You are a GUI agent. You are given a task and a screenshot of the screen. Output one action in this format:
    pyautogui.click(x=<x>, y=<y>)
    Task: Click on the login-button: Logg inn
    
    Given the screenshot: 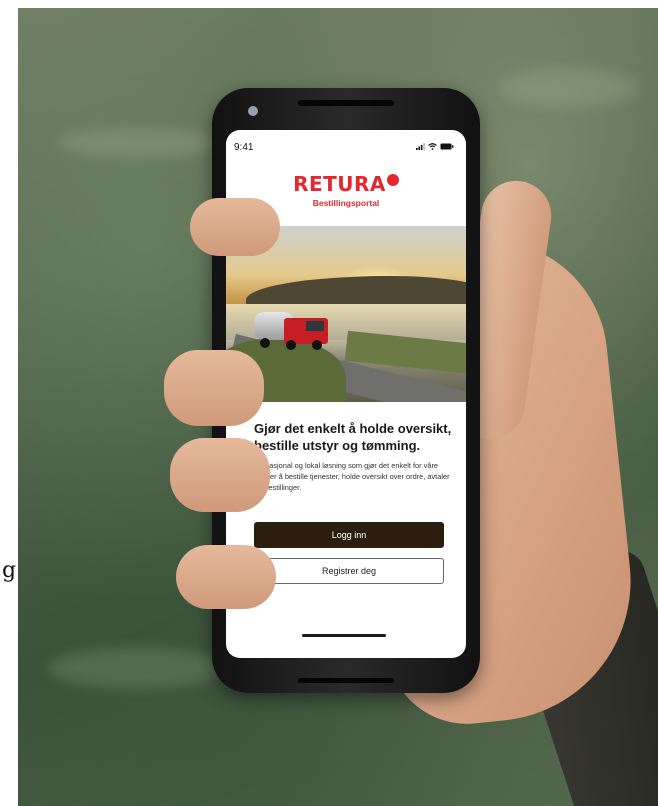 What is the action you would take?
    pyautogui.click(x=349, y=535)
    